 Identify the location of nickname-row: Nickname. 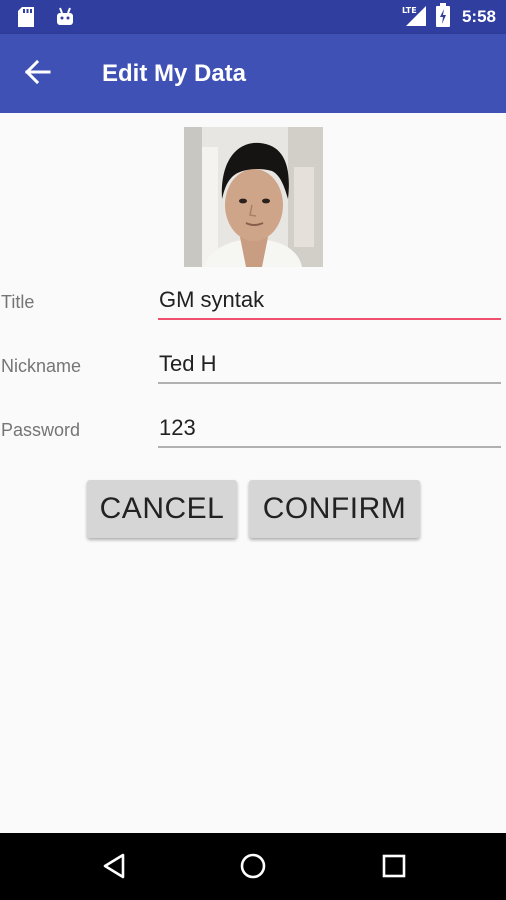
(253, 366).